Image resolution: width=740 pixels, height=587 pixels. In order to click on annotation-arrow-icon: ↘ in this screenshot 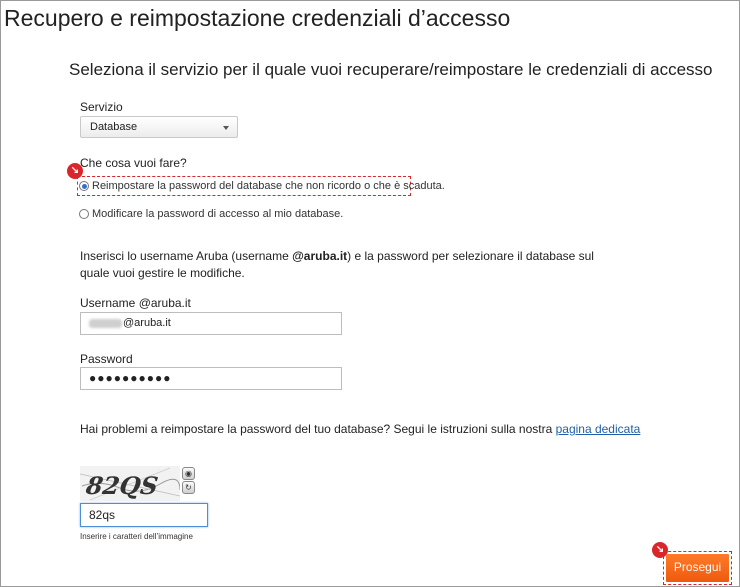, I will do `click(75, 171)`.